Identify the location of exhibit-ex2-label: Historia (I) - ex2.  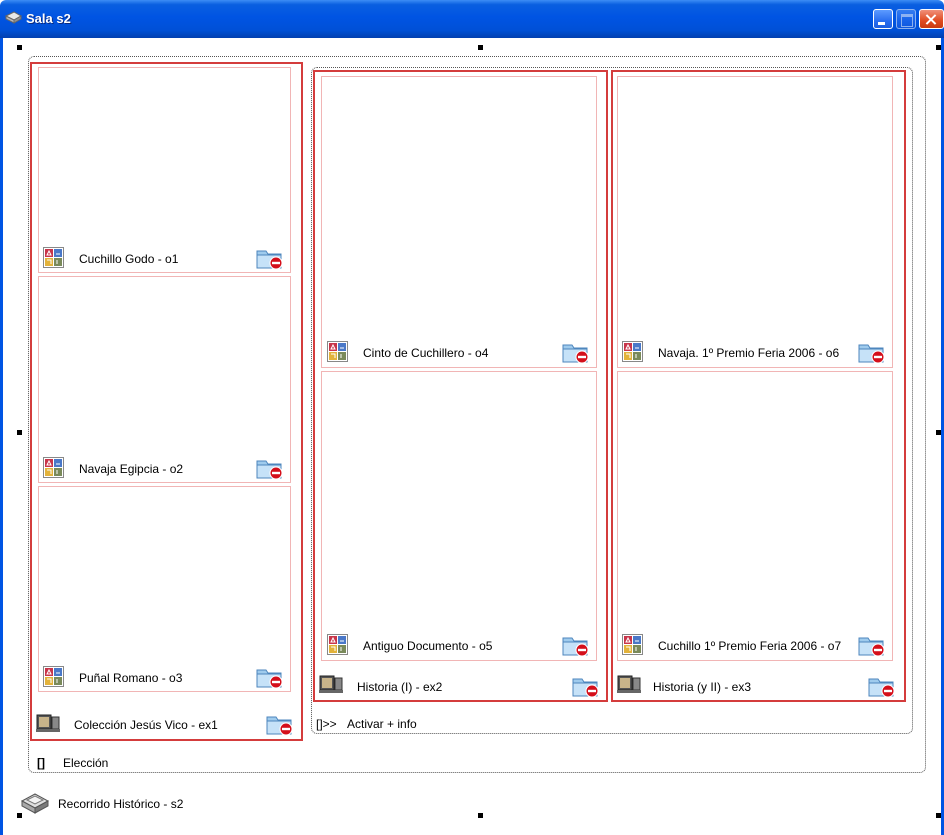
(400, 687).